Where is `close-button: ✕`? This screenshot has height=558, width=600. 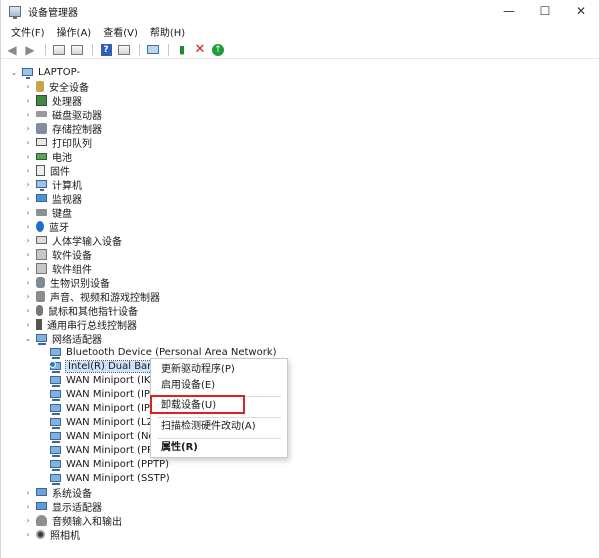 close-button: ✕ is located at coordinates (581, 11).